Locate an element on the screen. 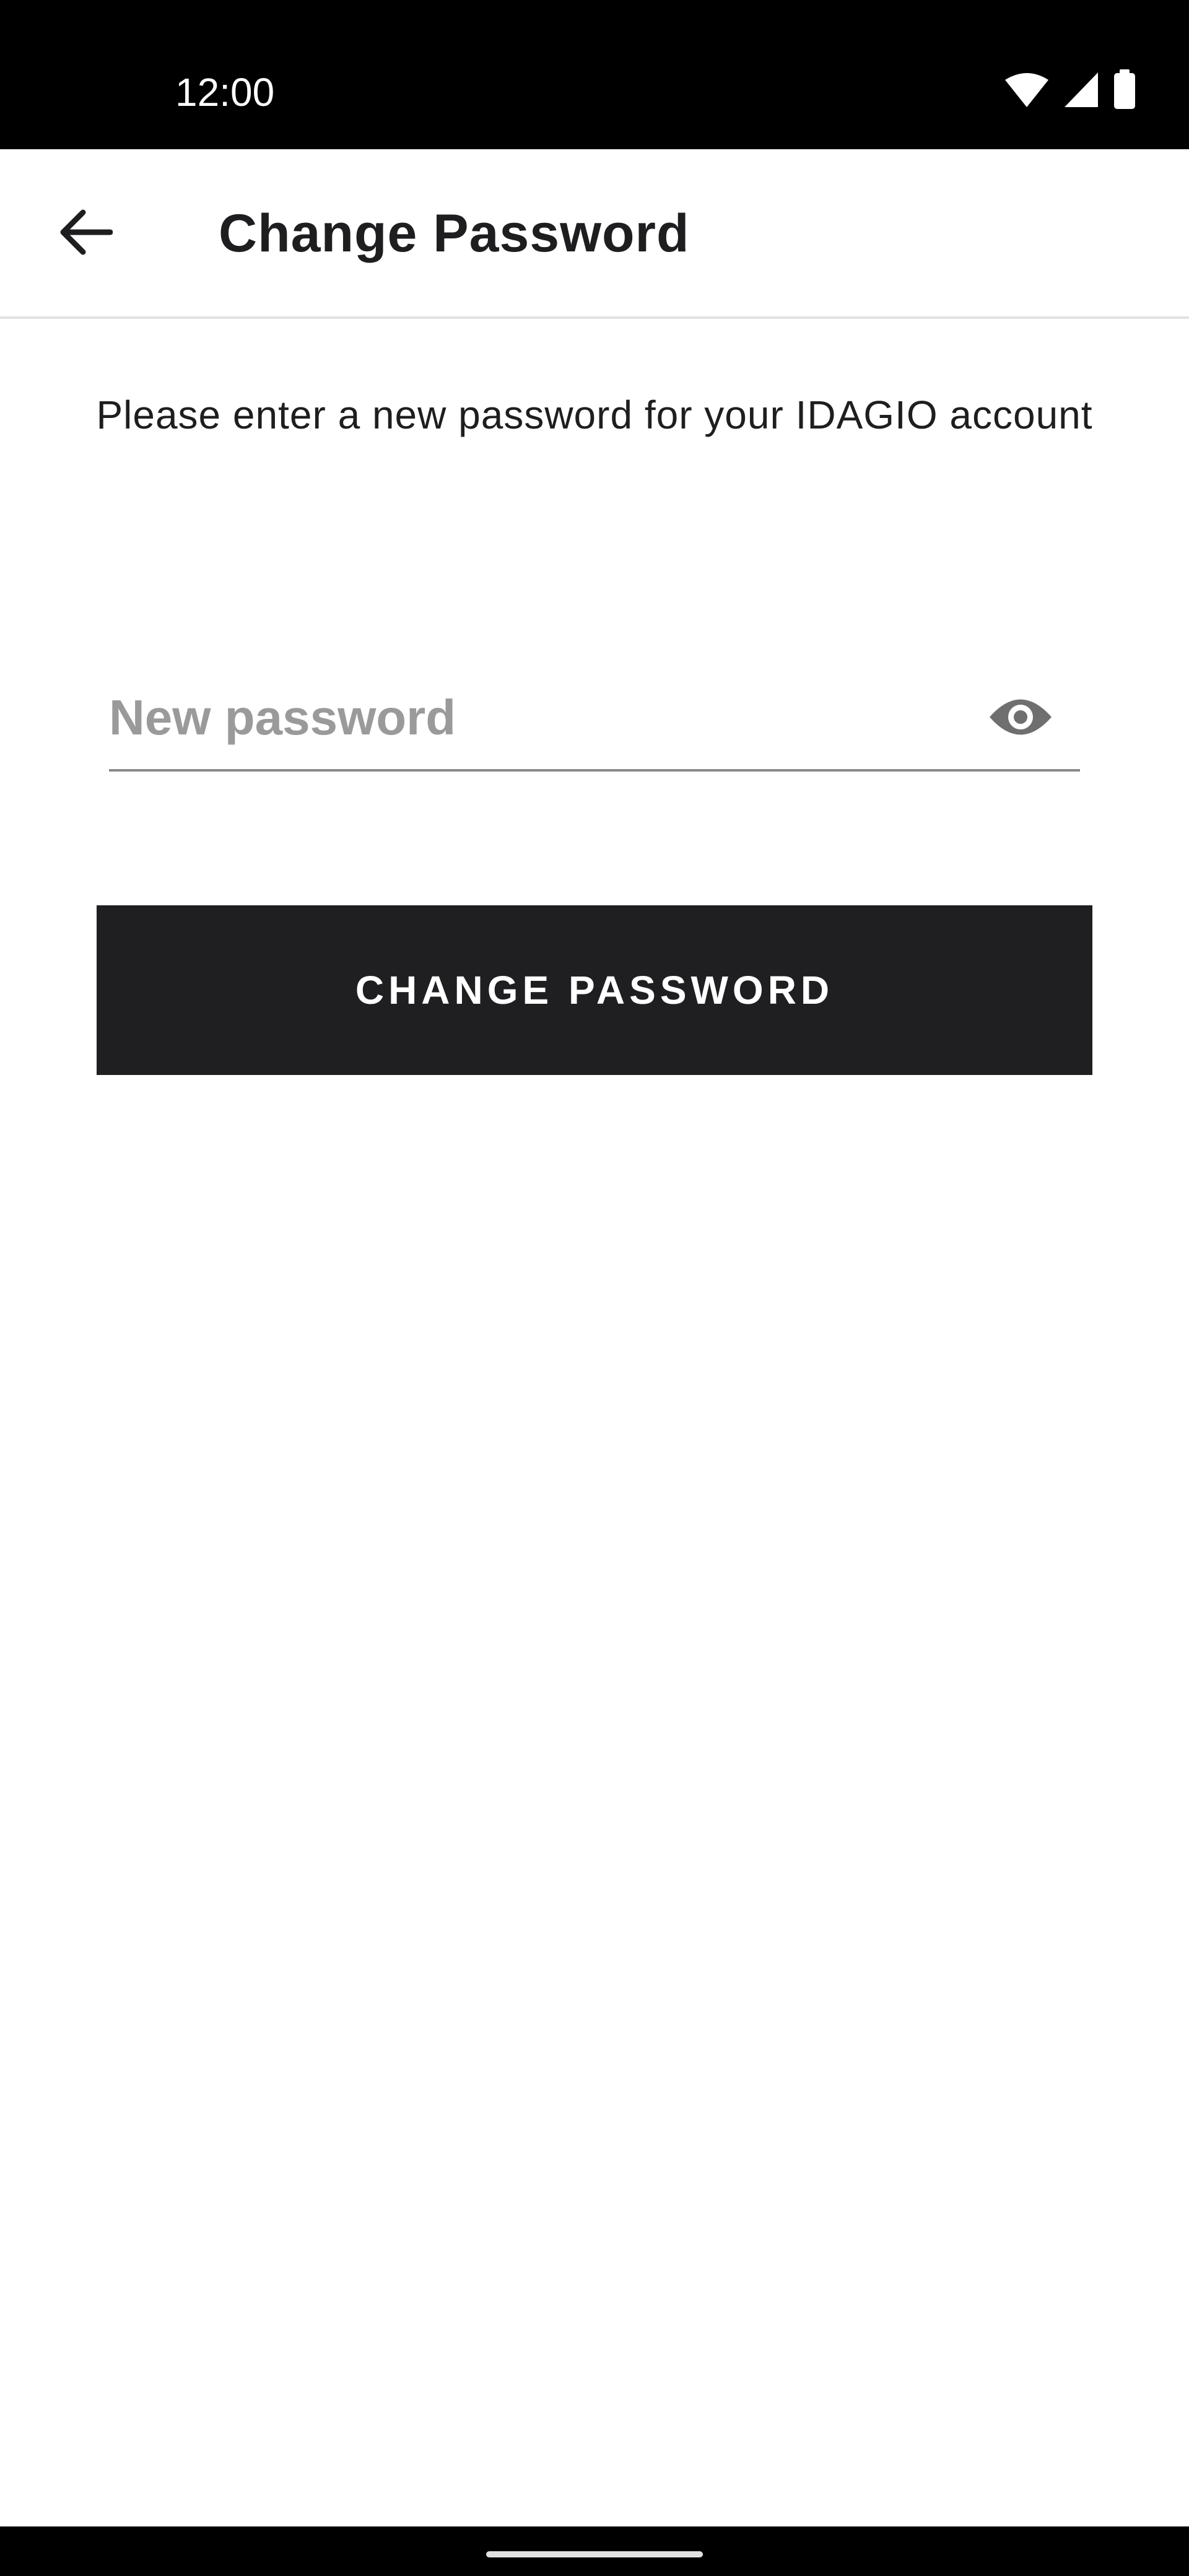  back-button is located at coordinates (85, 233).